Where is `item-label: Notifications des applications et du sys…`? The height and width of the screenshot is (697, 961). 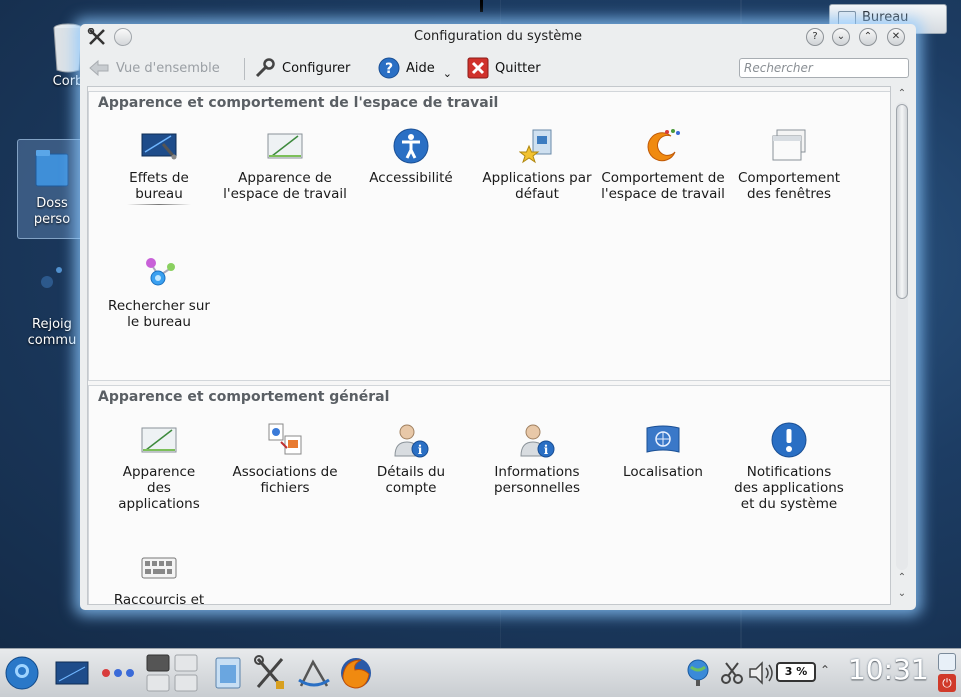 item-label: Notifications des applications et du sys… is located at coordinates (789, 488).